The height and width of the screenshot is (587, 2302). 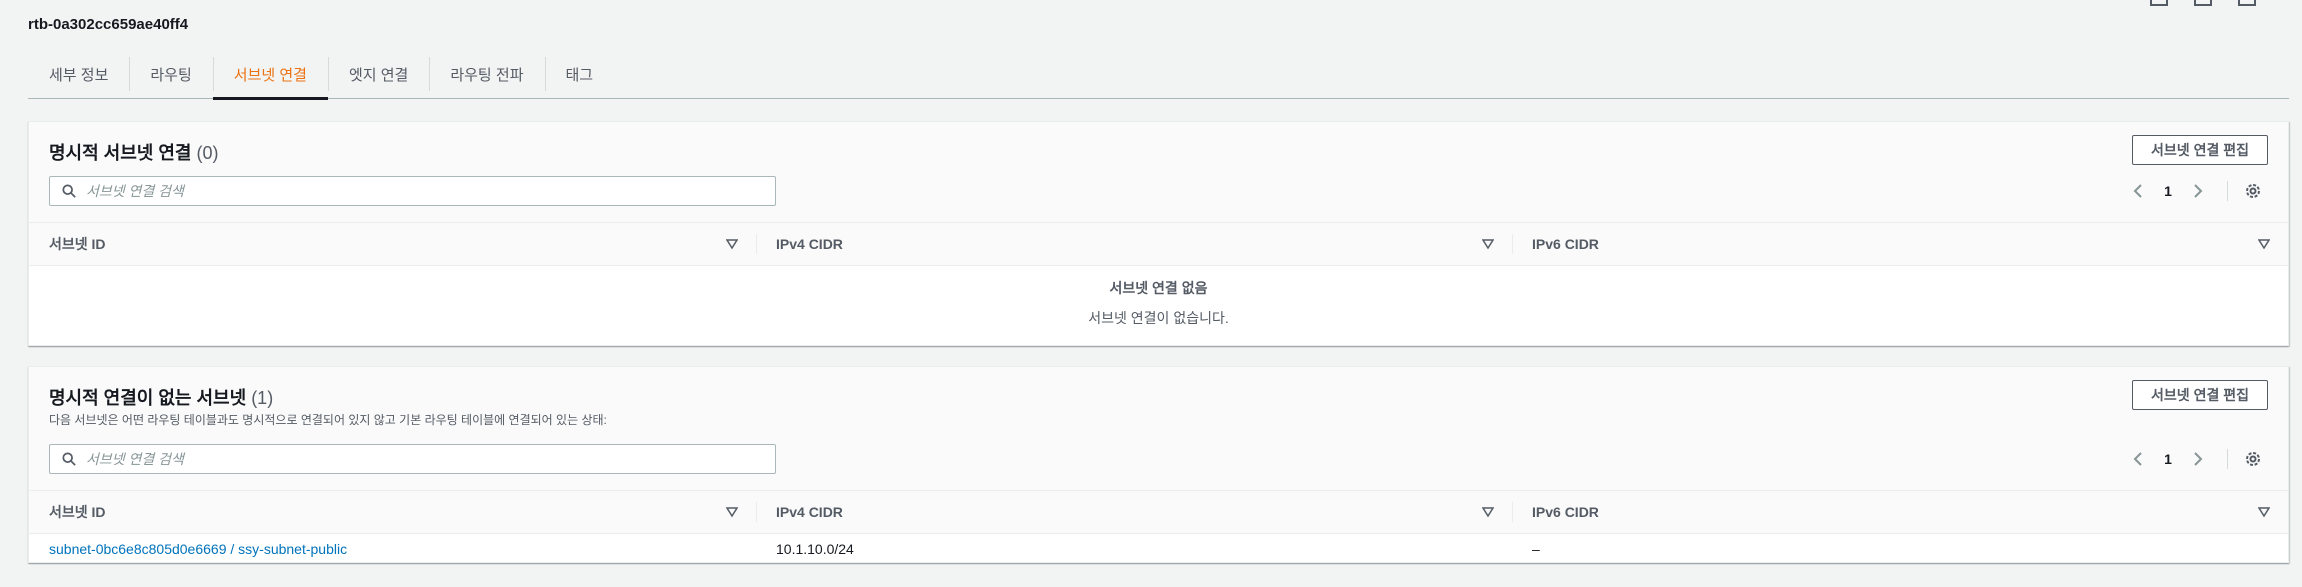 I want to click on panel-title: 명시적 서브넷 연결 (0), so click(x=134, y=152).